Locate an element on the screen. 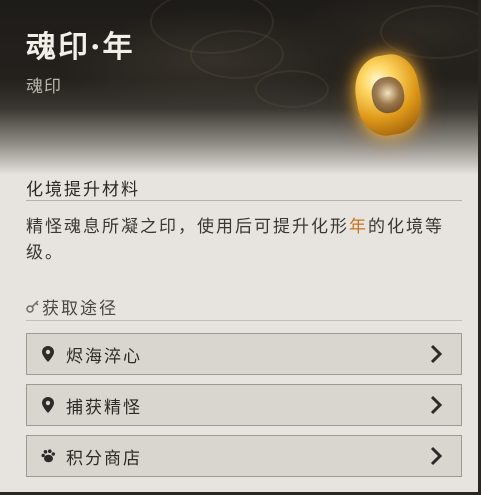 The image size is (481, 495). source-row-3: 积分商店 is located at coordinates (244, 456).